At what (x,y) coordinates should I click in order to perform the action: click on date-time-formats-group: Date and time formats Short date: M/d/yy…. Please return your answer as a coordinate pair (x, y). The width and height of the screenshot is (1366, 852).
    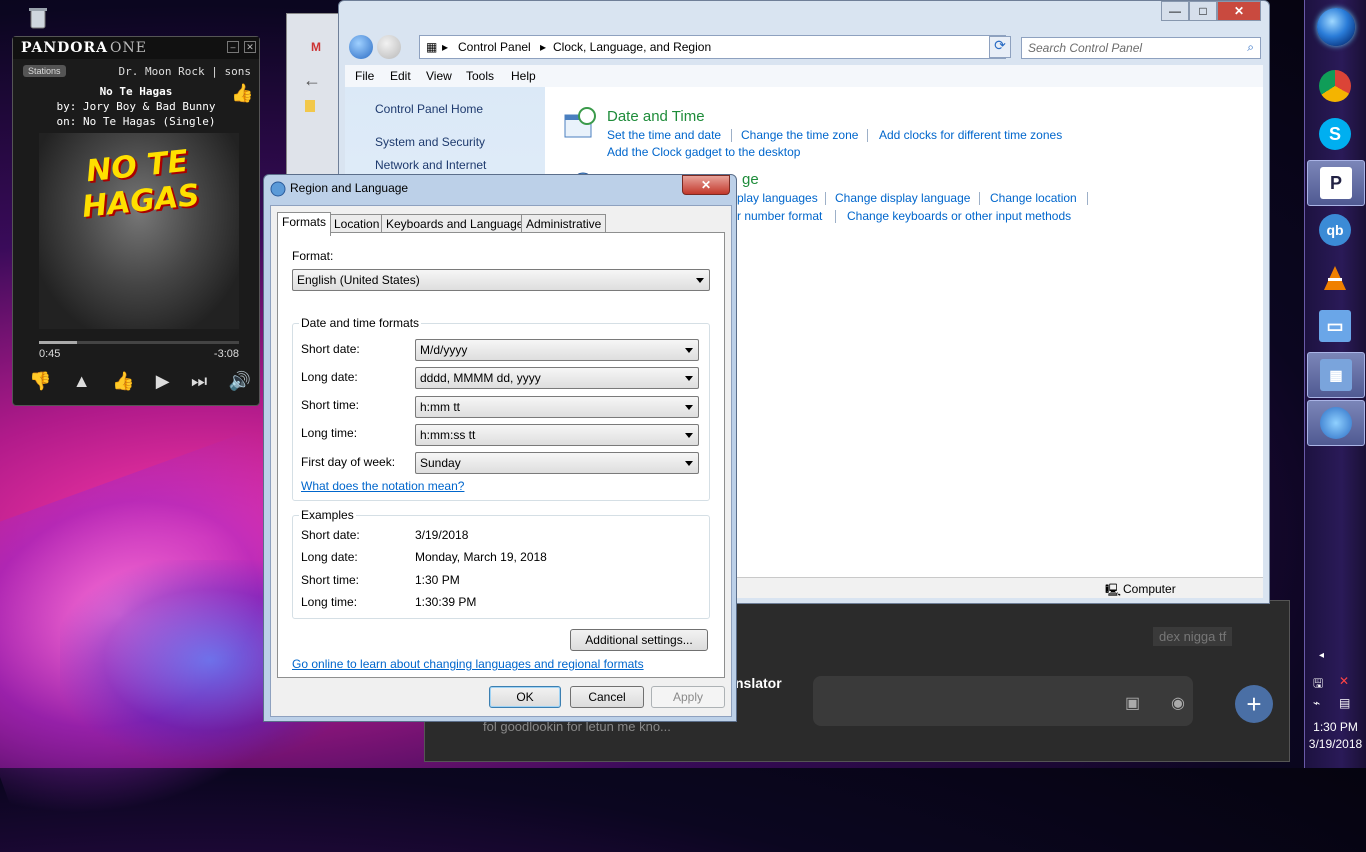
    Looking at the image, I should click on (501, 408).